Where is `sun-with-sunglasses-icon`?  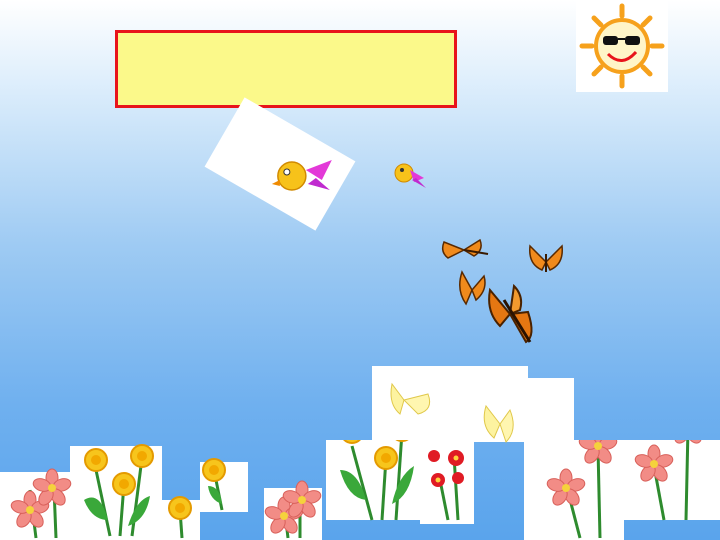 sun-with-sunglasses-icon is located at coordinates (622, 46).